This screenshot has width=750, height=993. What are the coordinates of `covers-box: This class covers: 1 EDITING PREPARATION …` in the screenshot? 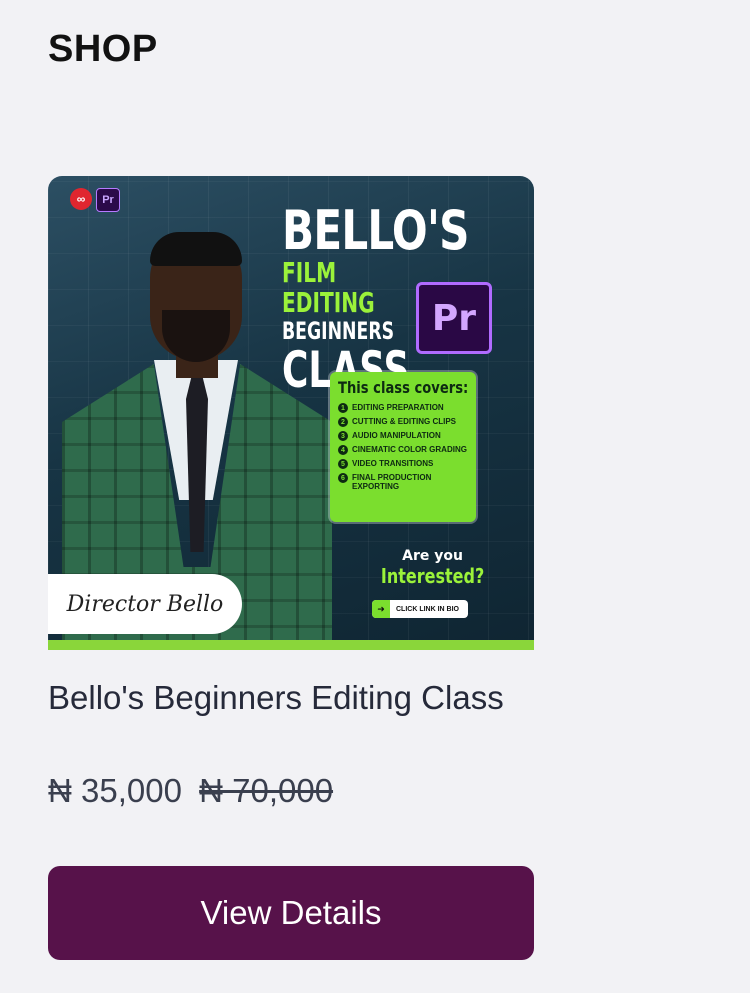 It's located at (403, 447).